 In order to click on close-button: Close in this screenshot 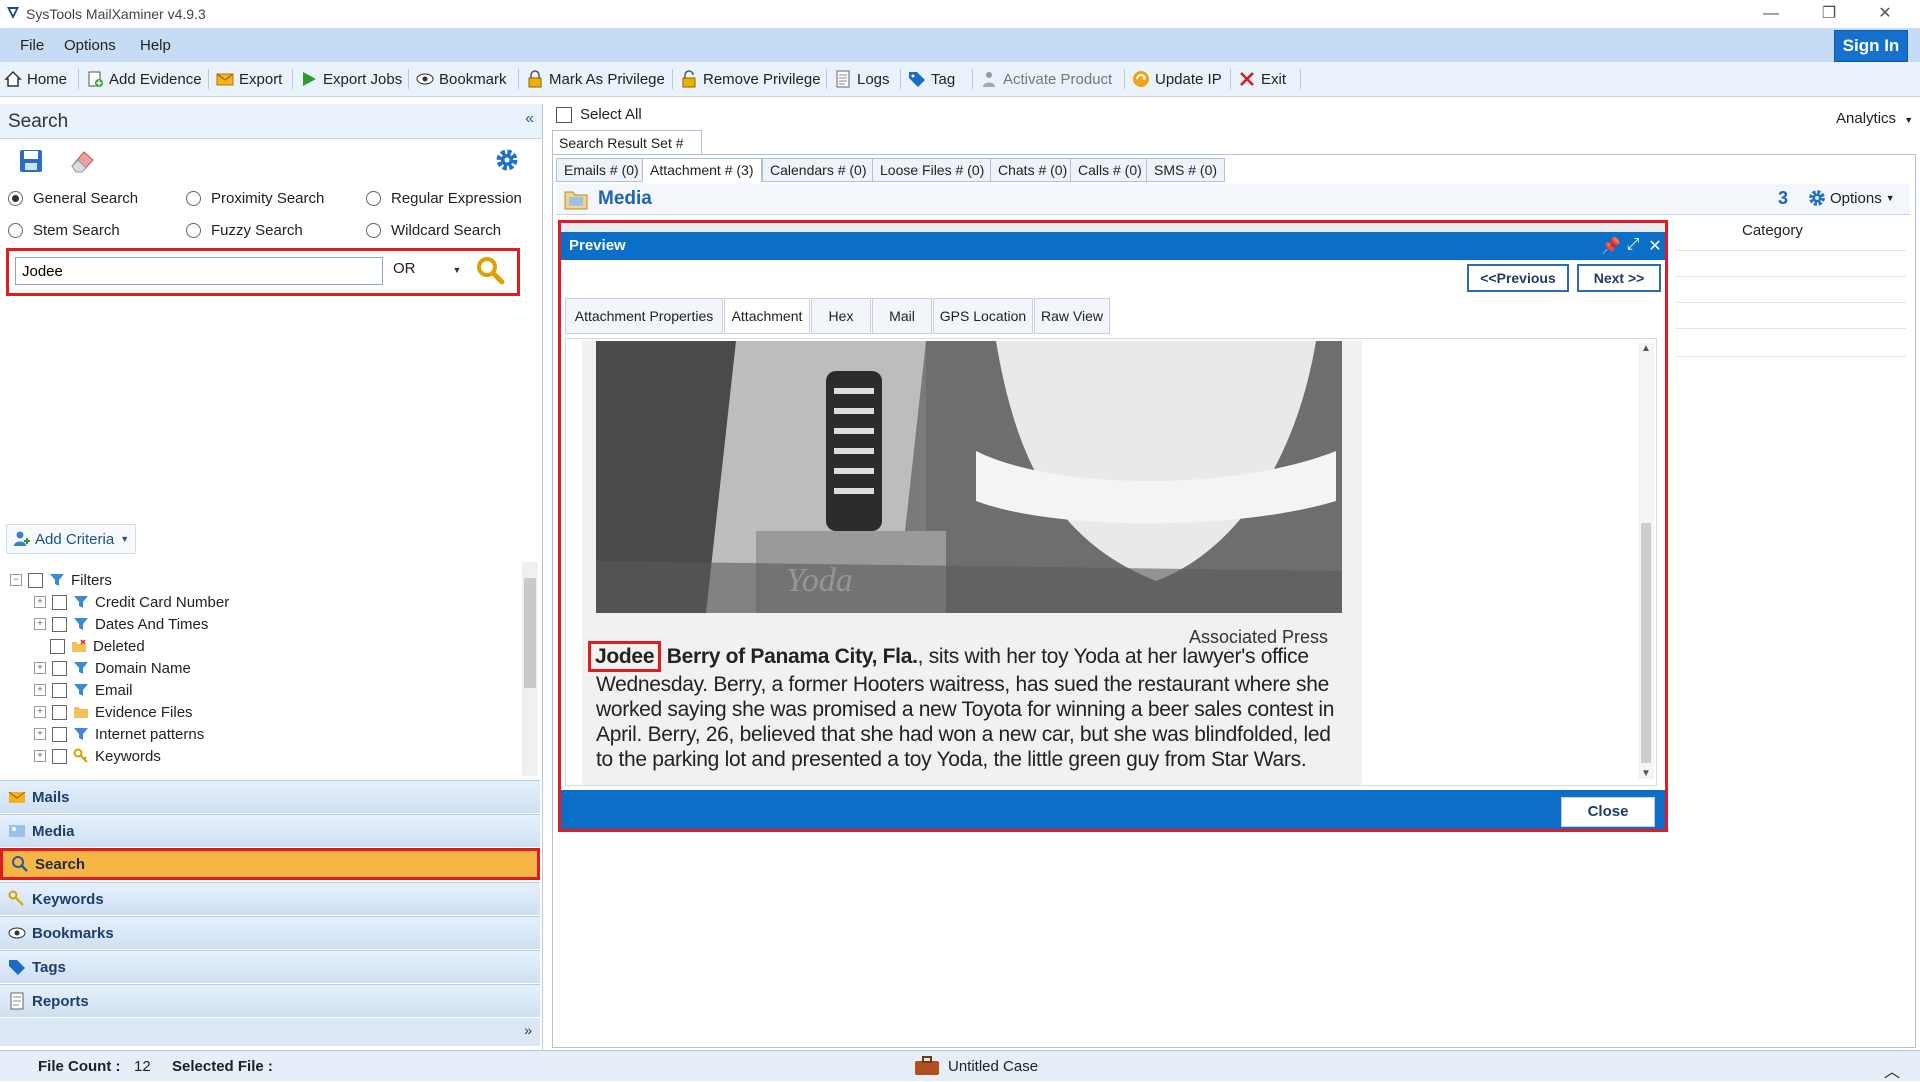, I will do `click(1608, 812)`.